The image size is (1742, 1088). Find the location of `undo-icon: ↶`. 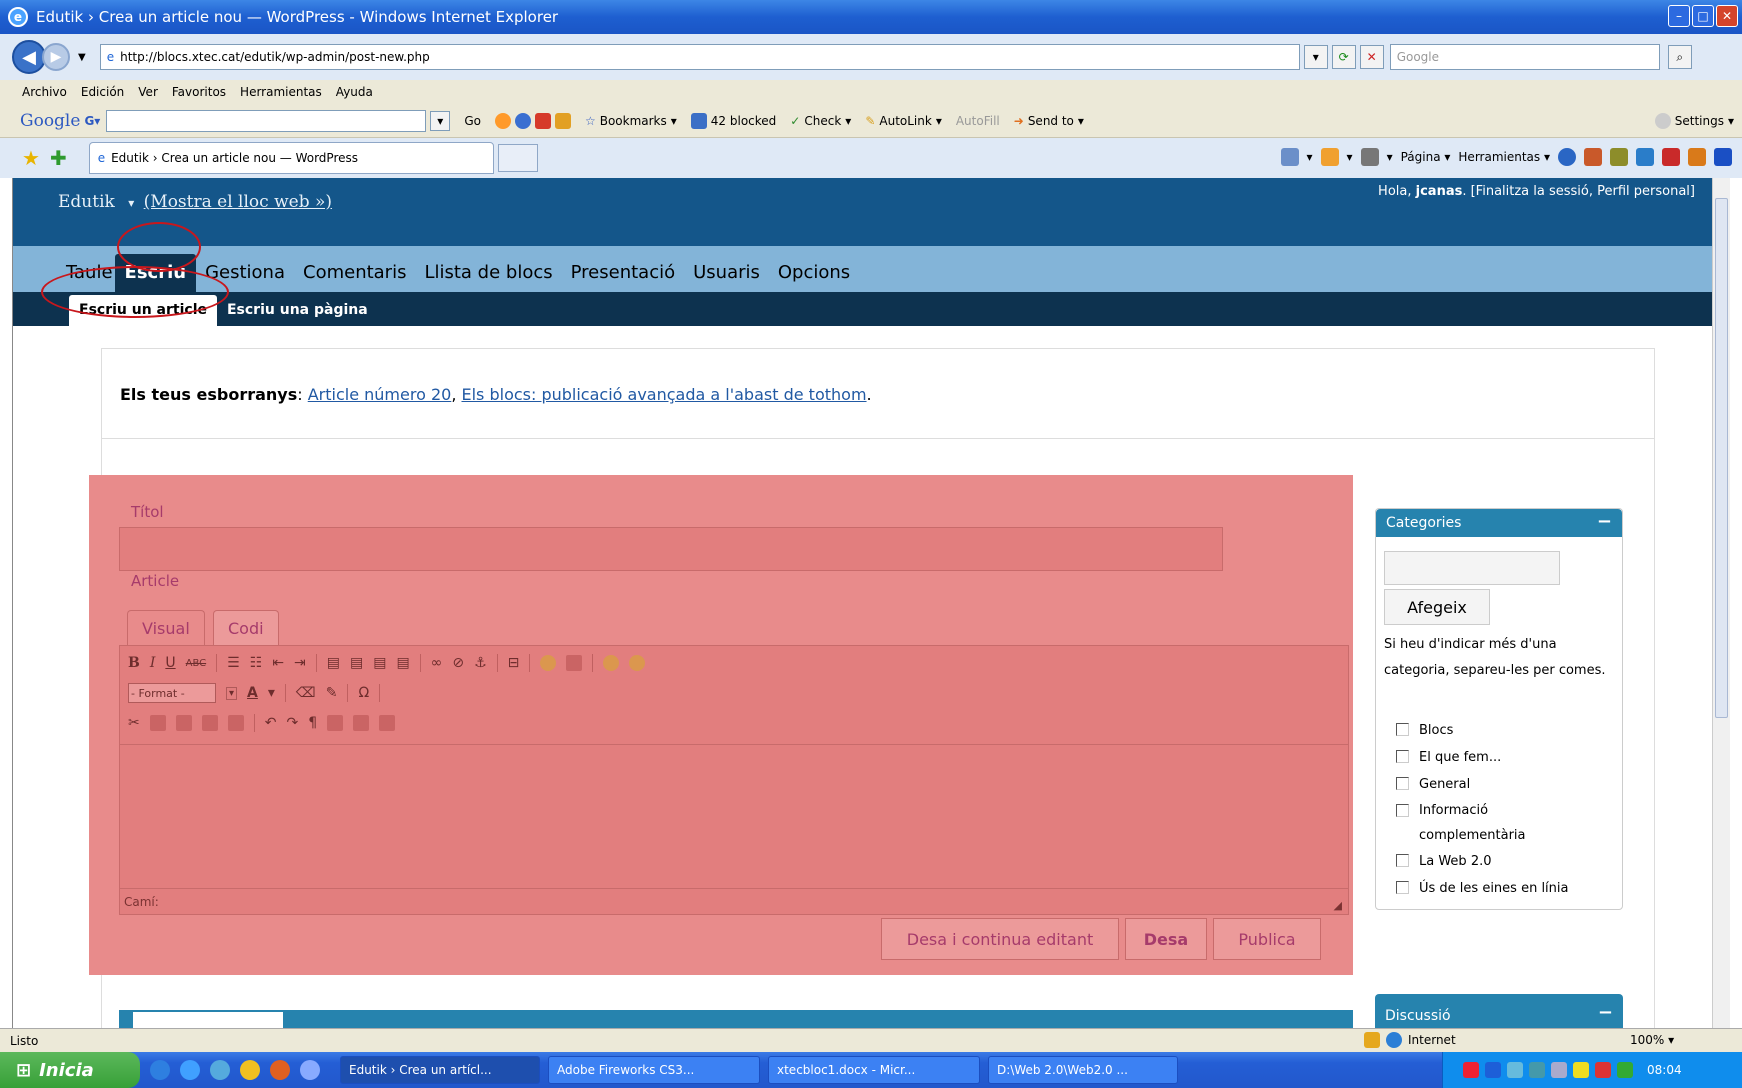

undo-icon: ↶ is located at coordinates (271, 723).